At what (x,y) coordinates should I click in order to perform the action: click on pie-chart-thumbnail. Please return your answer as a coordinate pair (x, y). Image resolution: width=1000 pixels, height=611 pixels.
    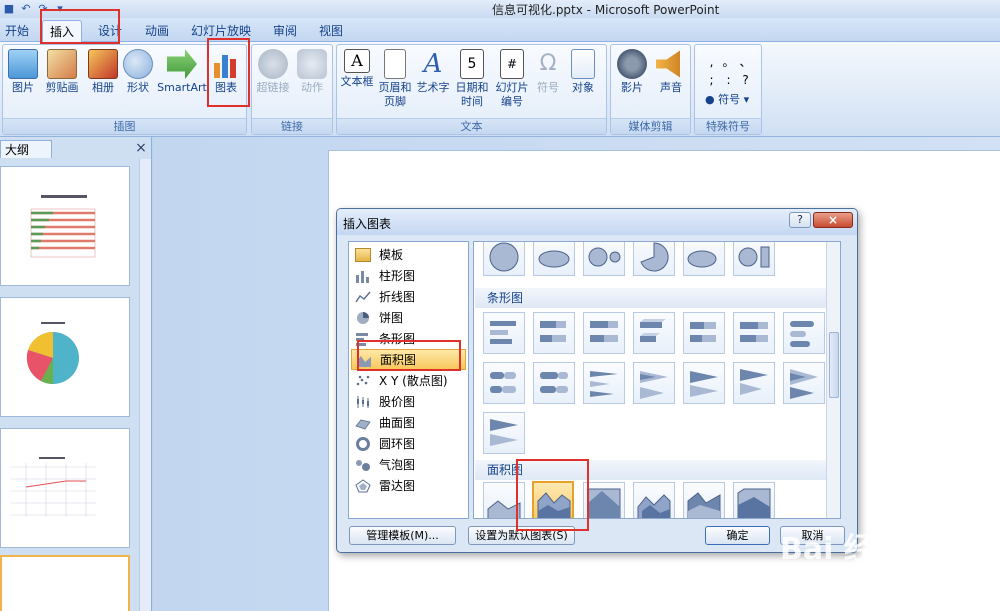
    Looking at the image, I should click on (52, 353).